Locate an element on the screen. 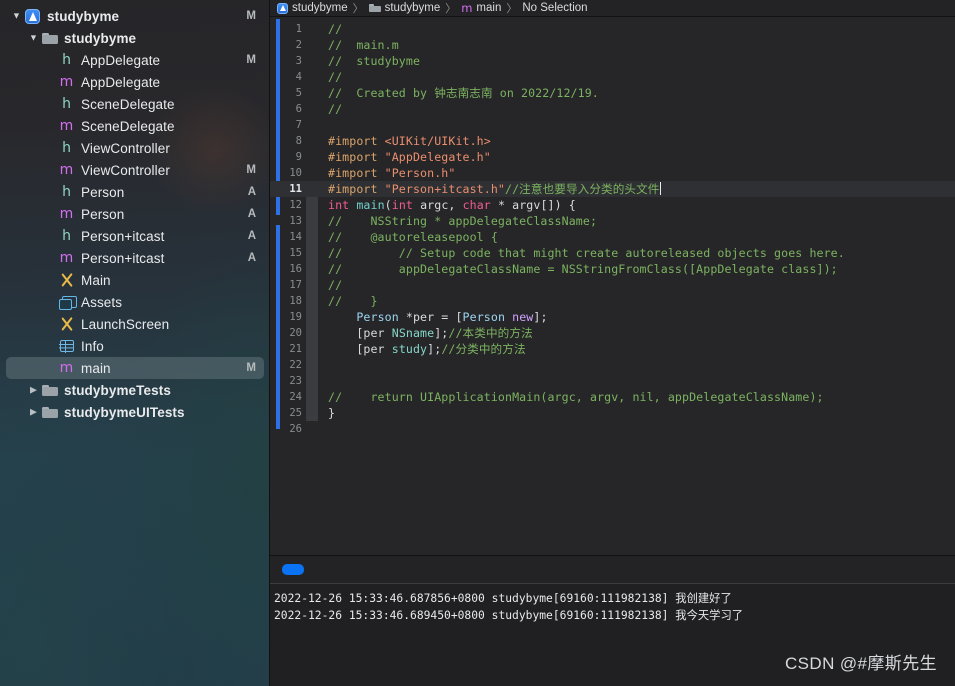 This screenshot has width=955, height=686. scm-status-badge: M is located at coordinates (251, 16).